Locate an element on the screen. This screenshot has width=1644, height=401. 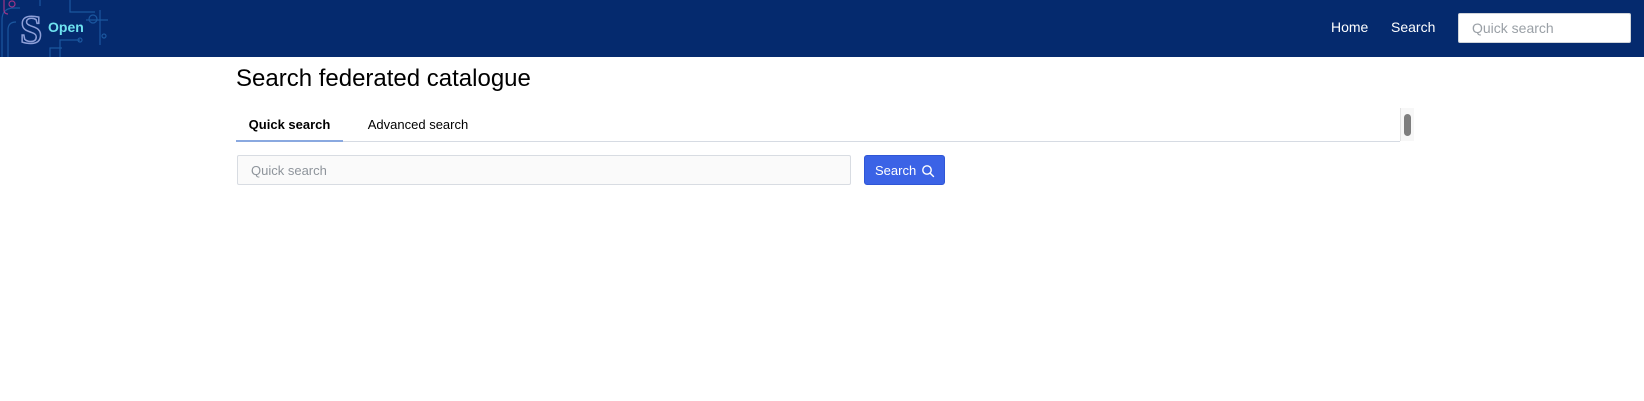
logo: S Open is located at coordinates (57, 28).